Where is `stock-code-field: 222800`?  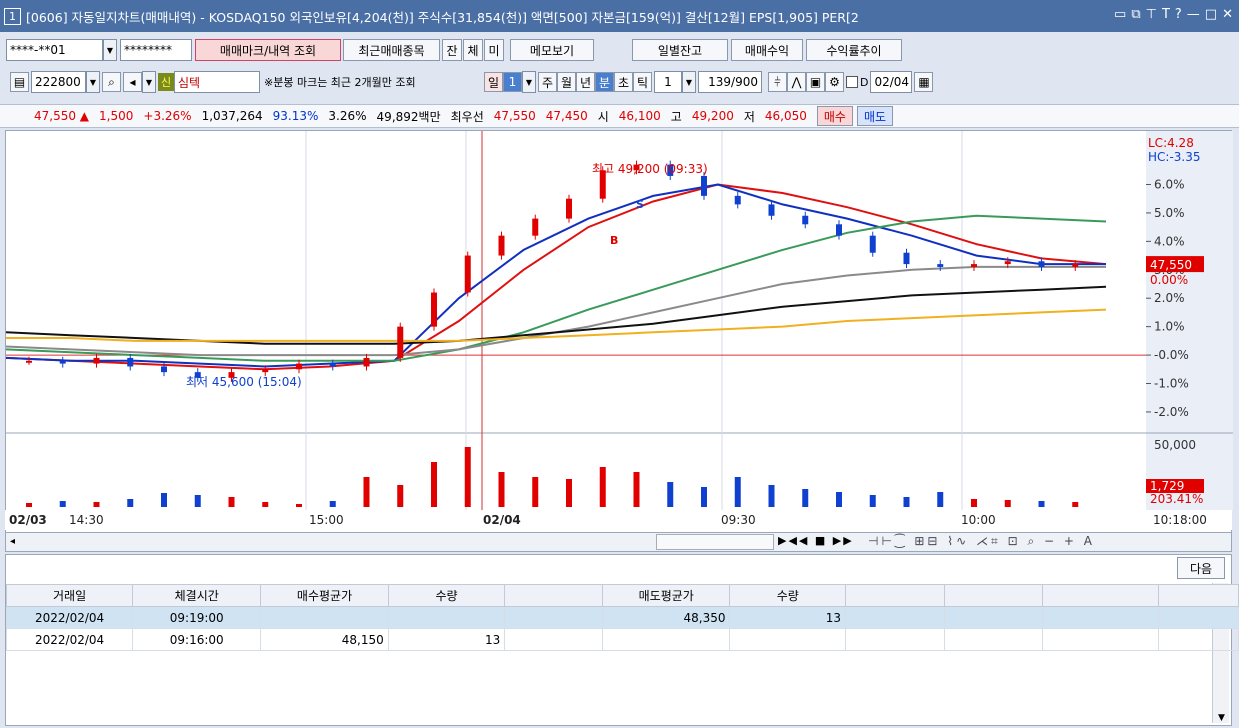 stock-code-field: 222800 is located at coordinates (58, 82).